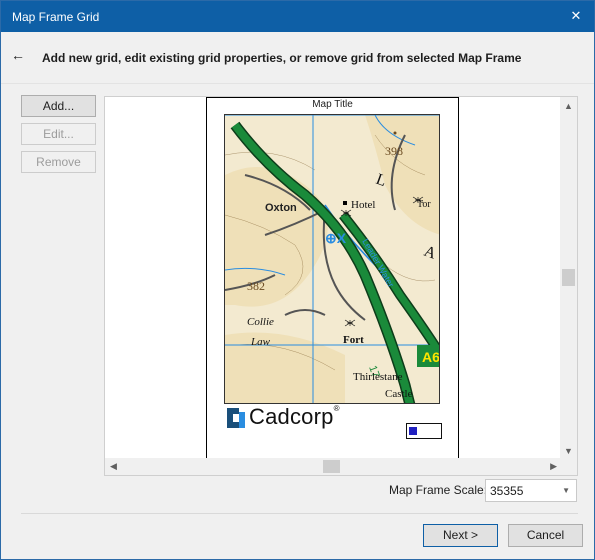 The image size is (595, 560). What do you see at coordinates (568, 451) in the screenshot?
I see `scroll-down-icon: ▼` at bounding box center [568, 451].